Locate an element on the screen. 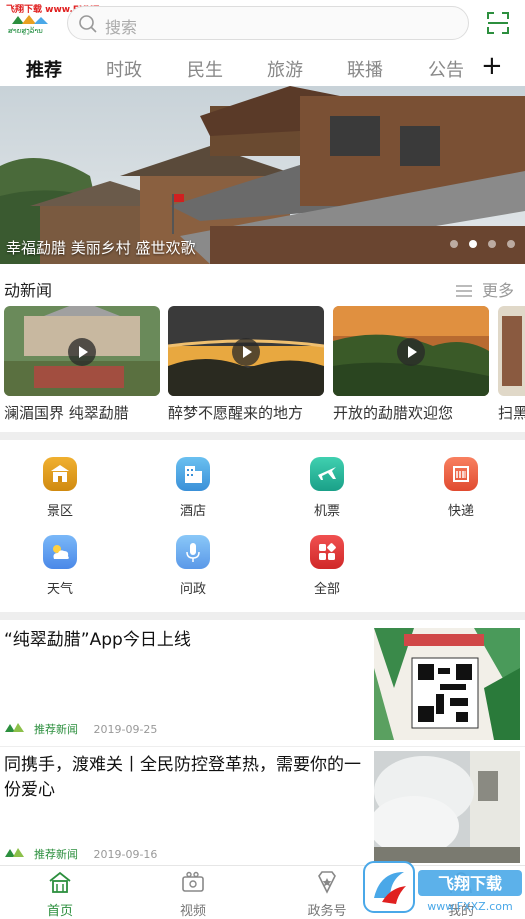 The height and width of the screenshot is (919, 525). article-divider is located at coordinates (262, 746).